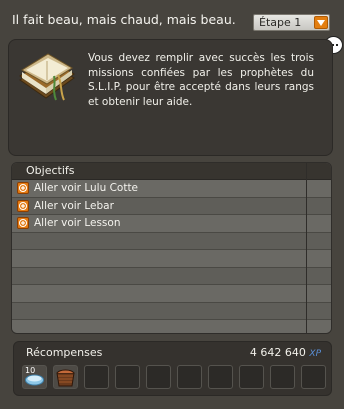 Image resolution: width=344 pixels, height=409 pixels. Describe the element at coordinates (77, 223) in the screenshot. I see `objective-label: Aller voir Lesson` at that location.